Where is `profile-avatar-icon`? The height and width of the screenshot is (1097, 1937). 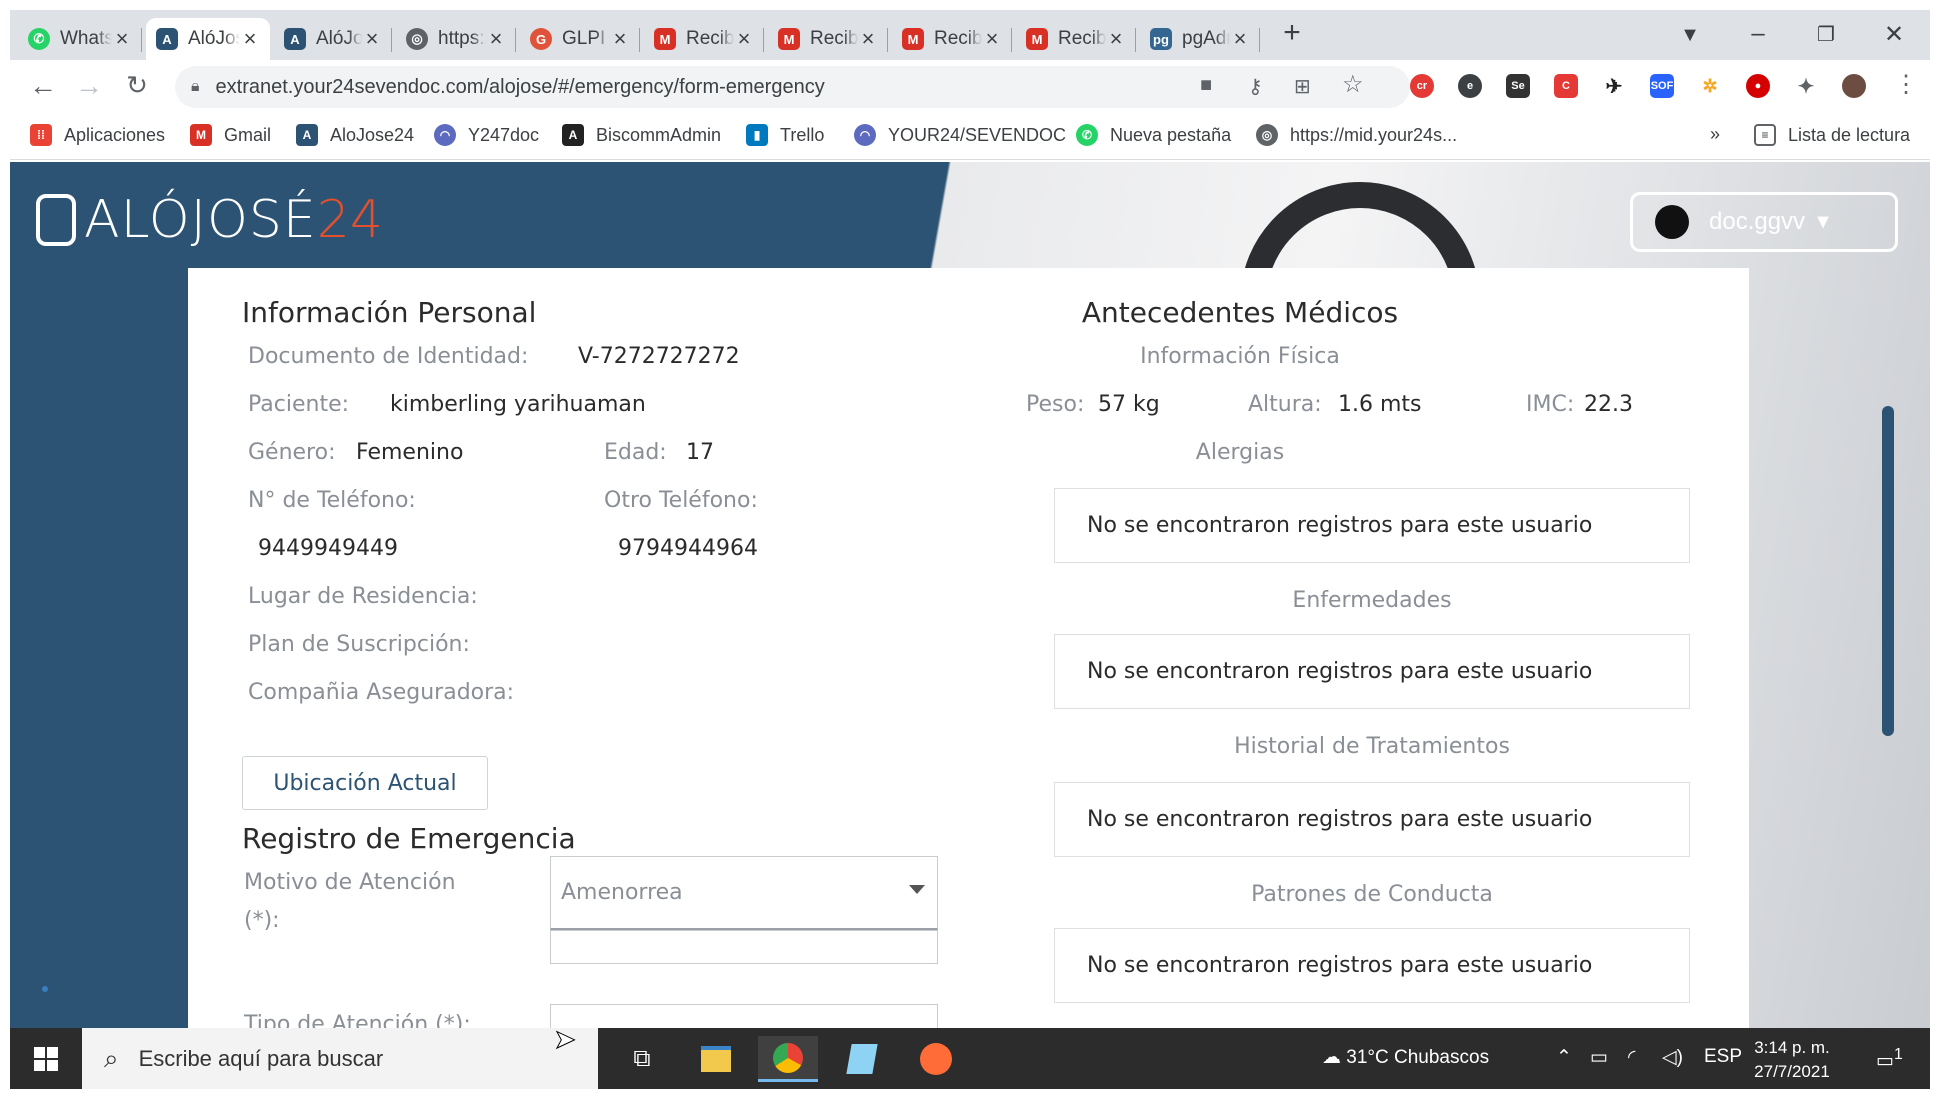 profile-avatar-icon is located at coordinates (1854, 86).